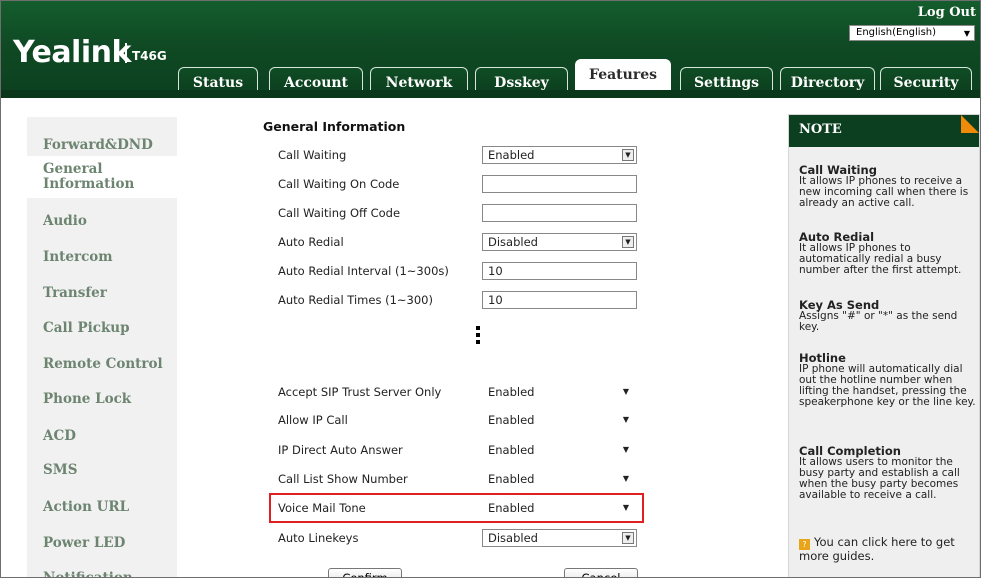 The height and width of the screenshot is (578, 981). I want to click on guide-text: You can click here to get more guides., so click(877, 549).